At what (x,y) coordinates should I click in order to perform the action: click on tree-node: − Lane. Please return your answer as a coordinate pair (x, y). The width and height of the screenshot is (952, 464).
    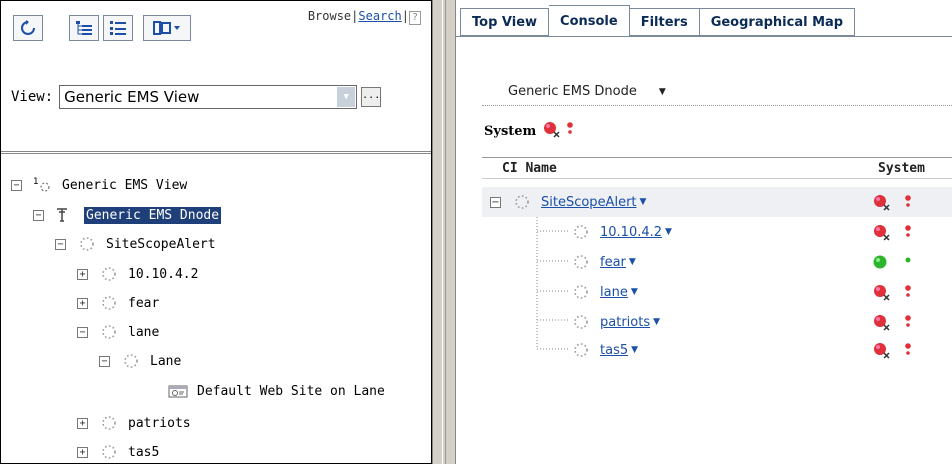
    Looking at the image, I should click on (140, 361).